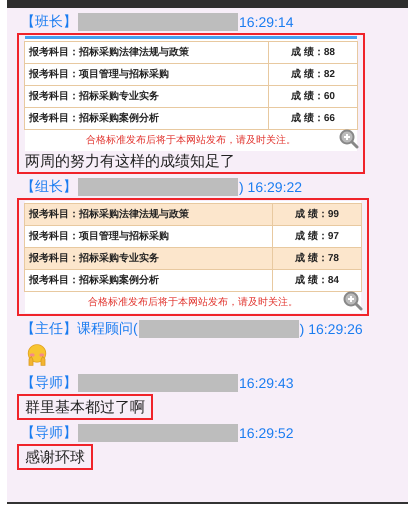  Describe the element at coordinates (313, 97) in the screenshot. I see `table-cell-text: 成 绩：60` at that location.